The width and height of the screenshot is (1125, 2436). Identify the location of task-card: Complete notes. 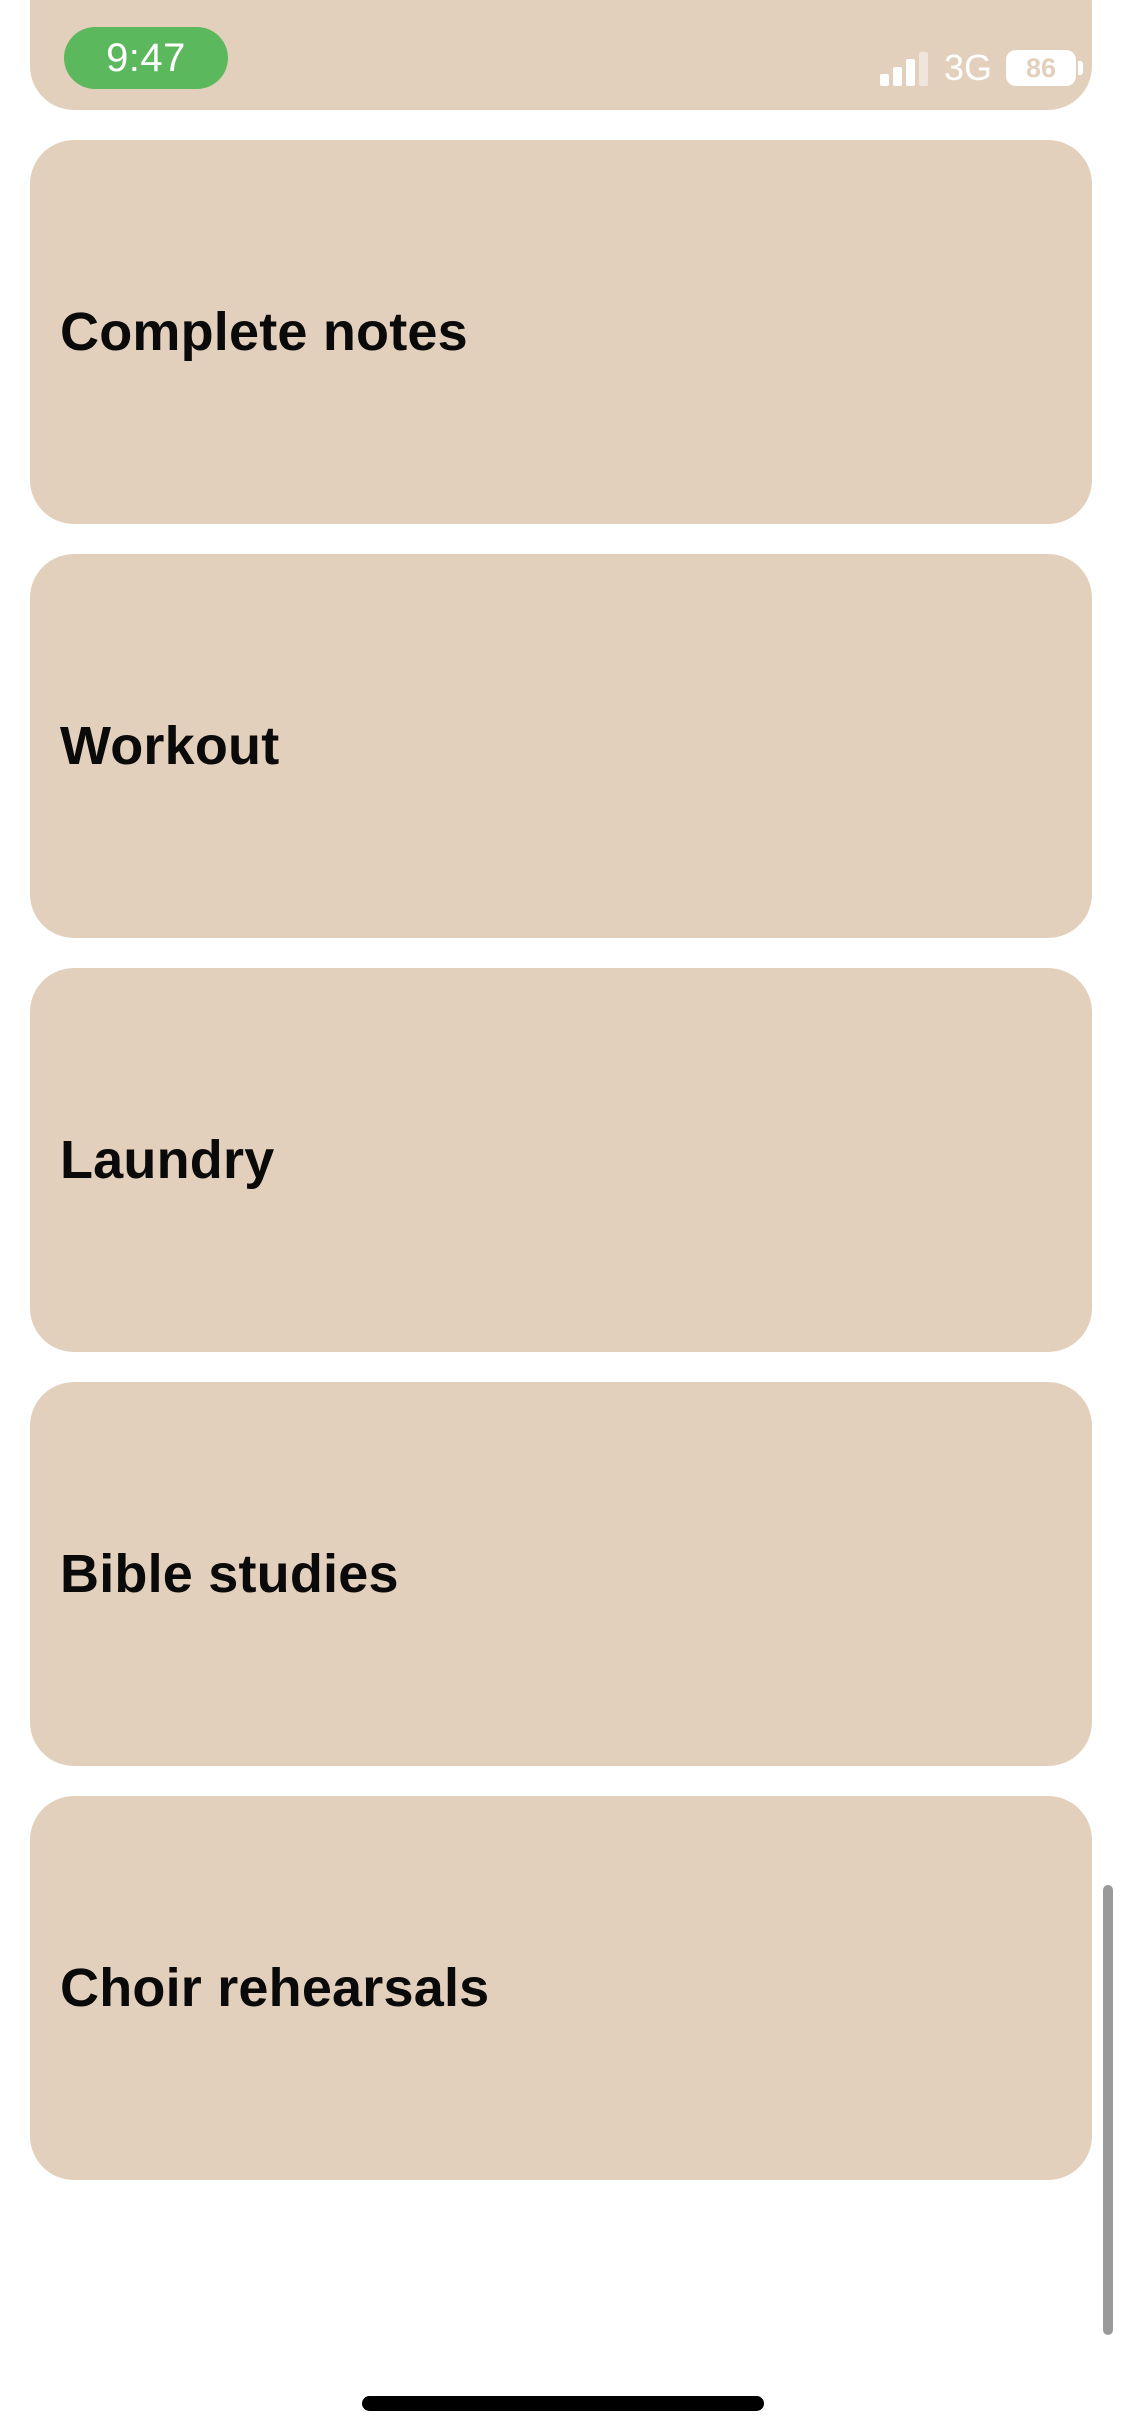
(561, 332).